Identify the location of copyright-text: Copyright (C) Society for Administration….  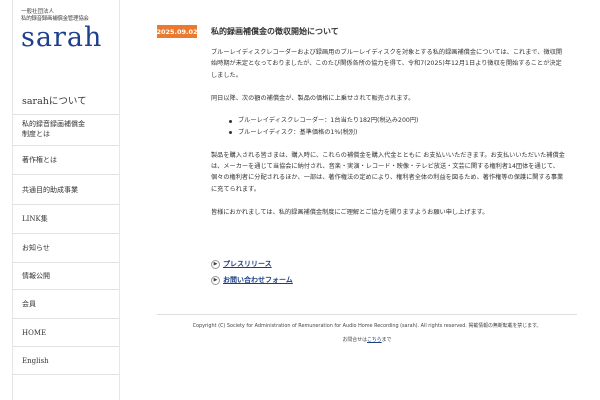
(367, 326).